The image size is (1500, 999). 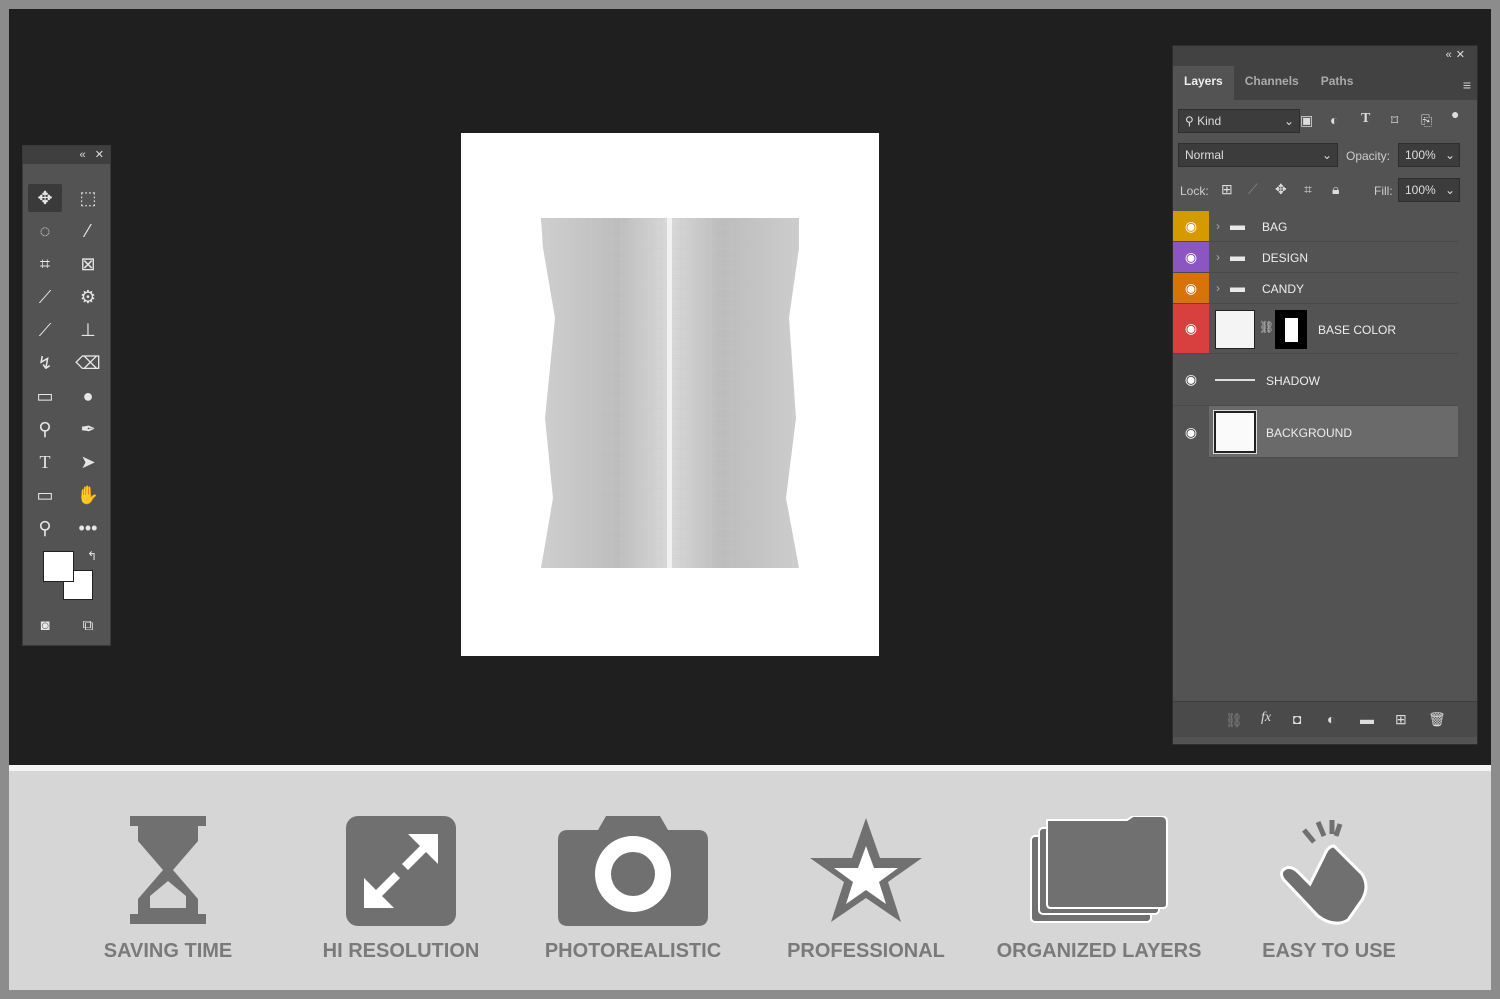 What do you see at coordinates (1334, 120) in the screenshot?
I see `filter-adjustment-icon: ◐` at bounding box center [1334, 120].